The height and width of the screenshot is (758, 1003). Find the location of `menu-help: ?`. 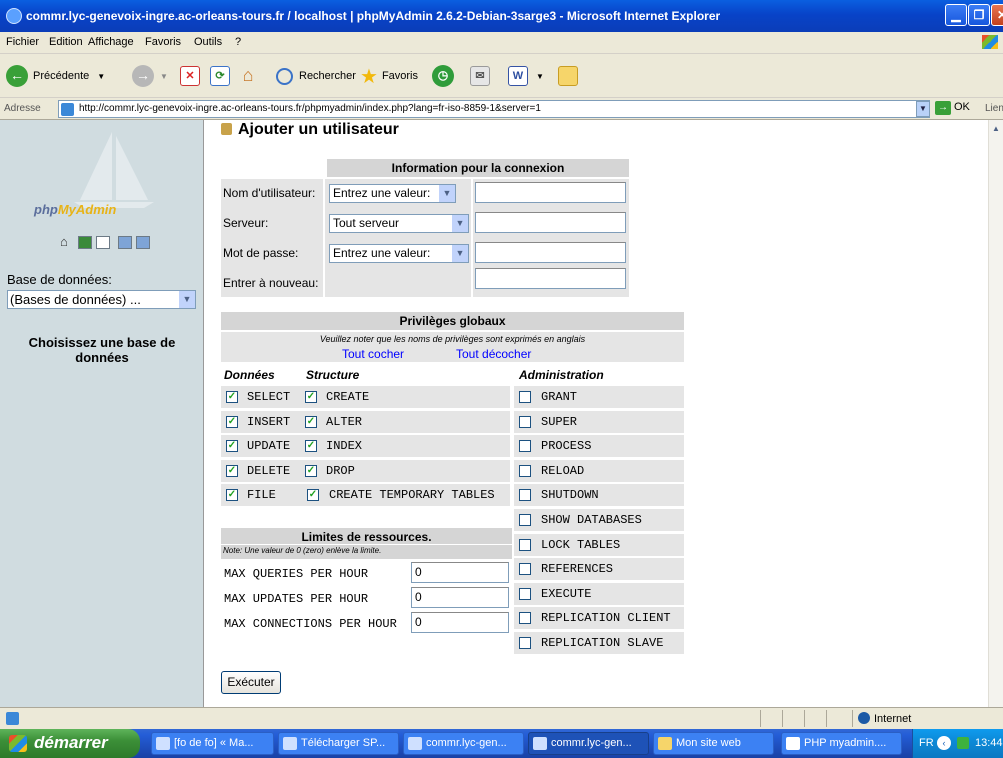

menu-help: ? is located at coordinates (238, 42).